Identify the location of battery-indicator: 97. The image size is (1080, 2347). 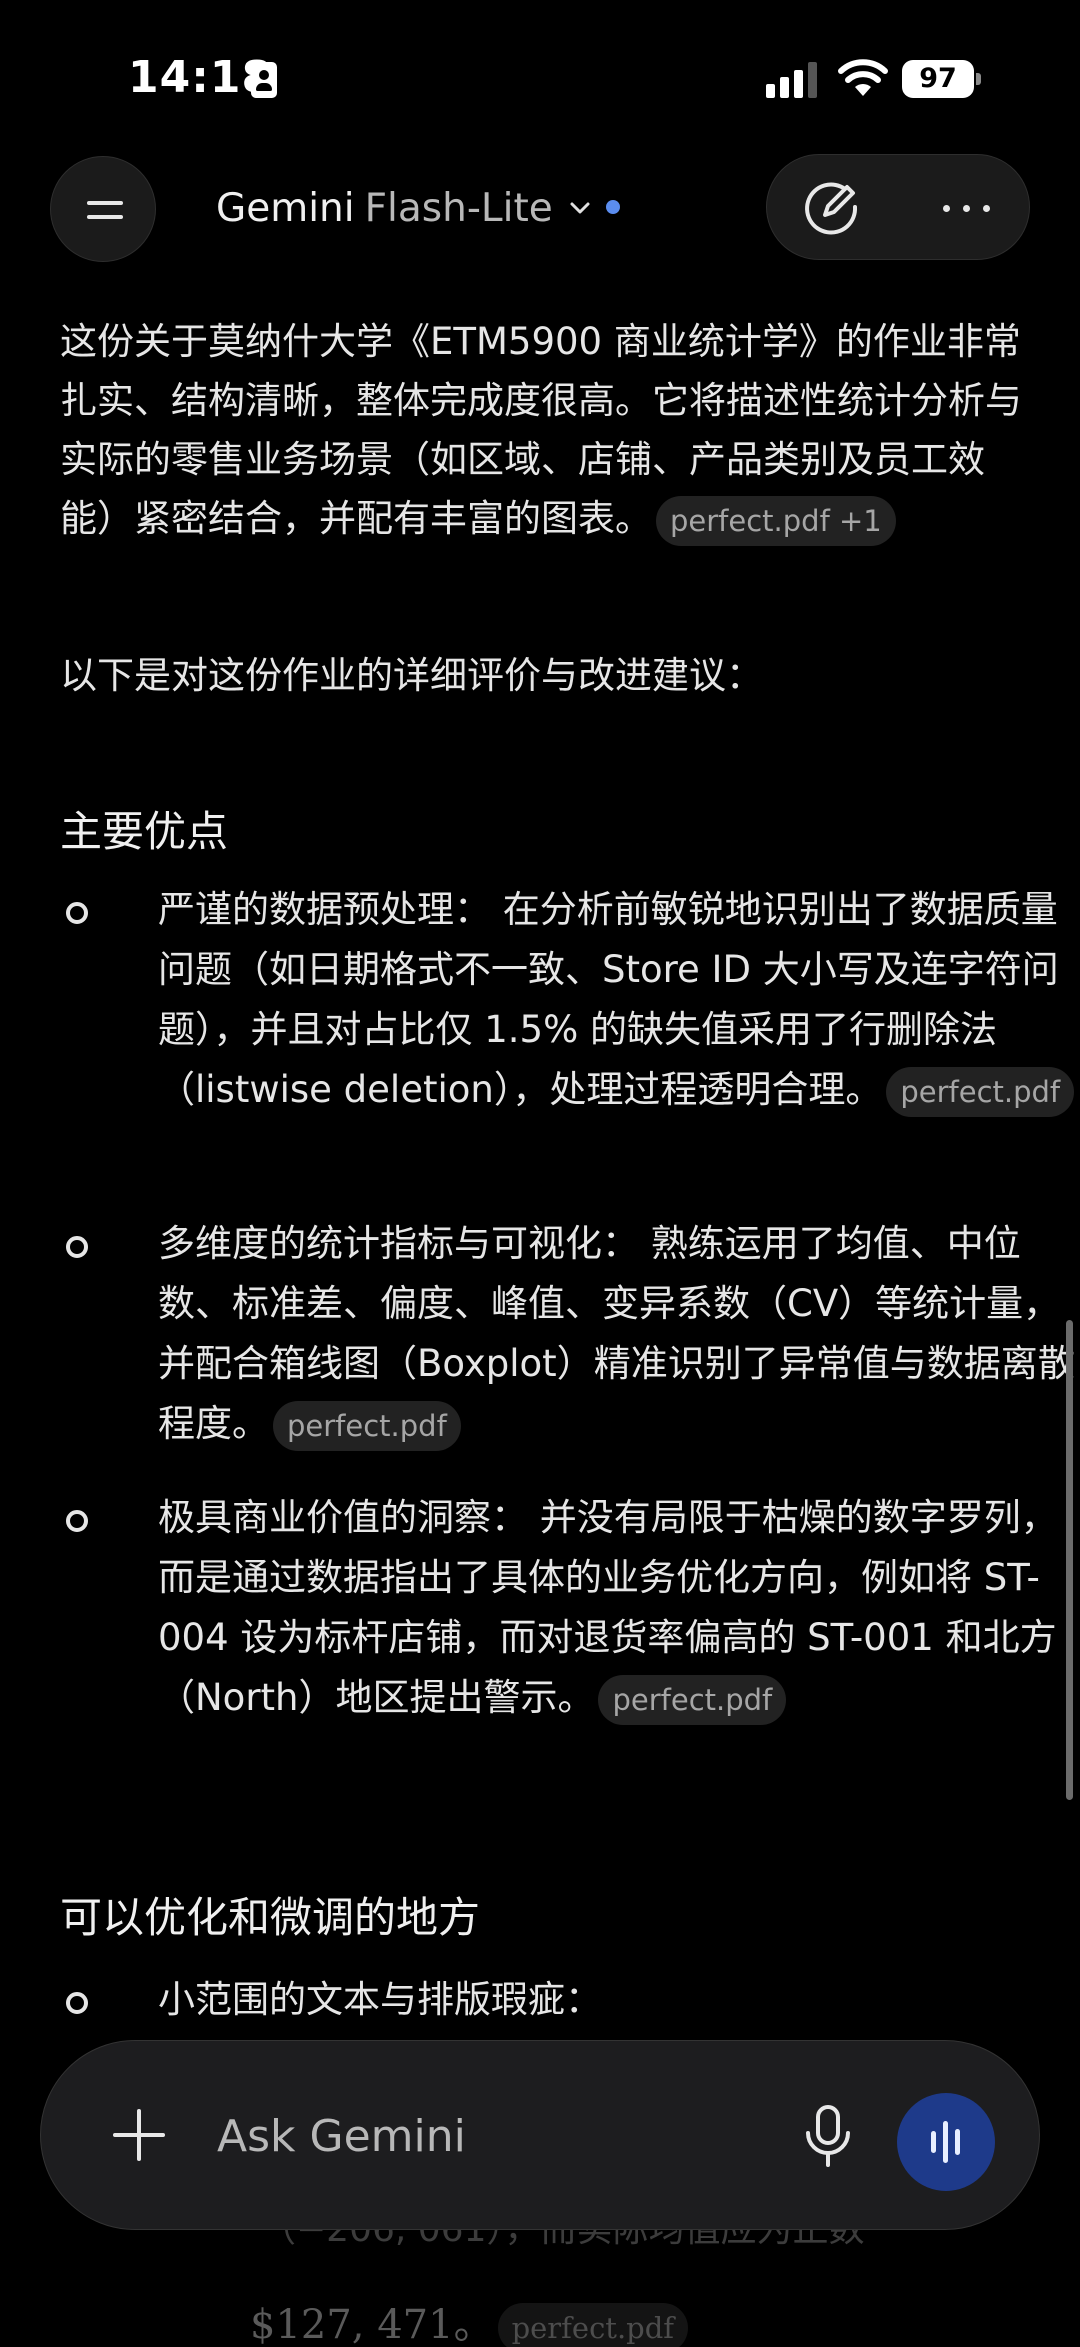
(942, 79).